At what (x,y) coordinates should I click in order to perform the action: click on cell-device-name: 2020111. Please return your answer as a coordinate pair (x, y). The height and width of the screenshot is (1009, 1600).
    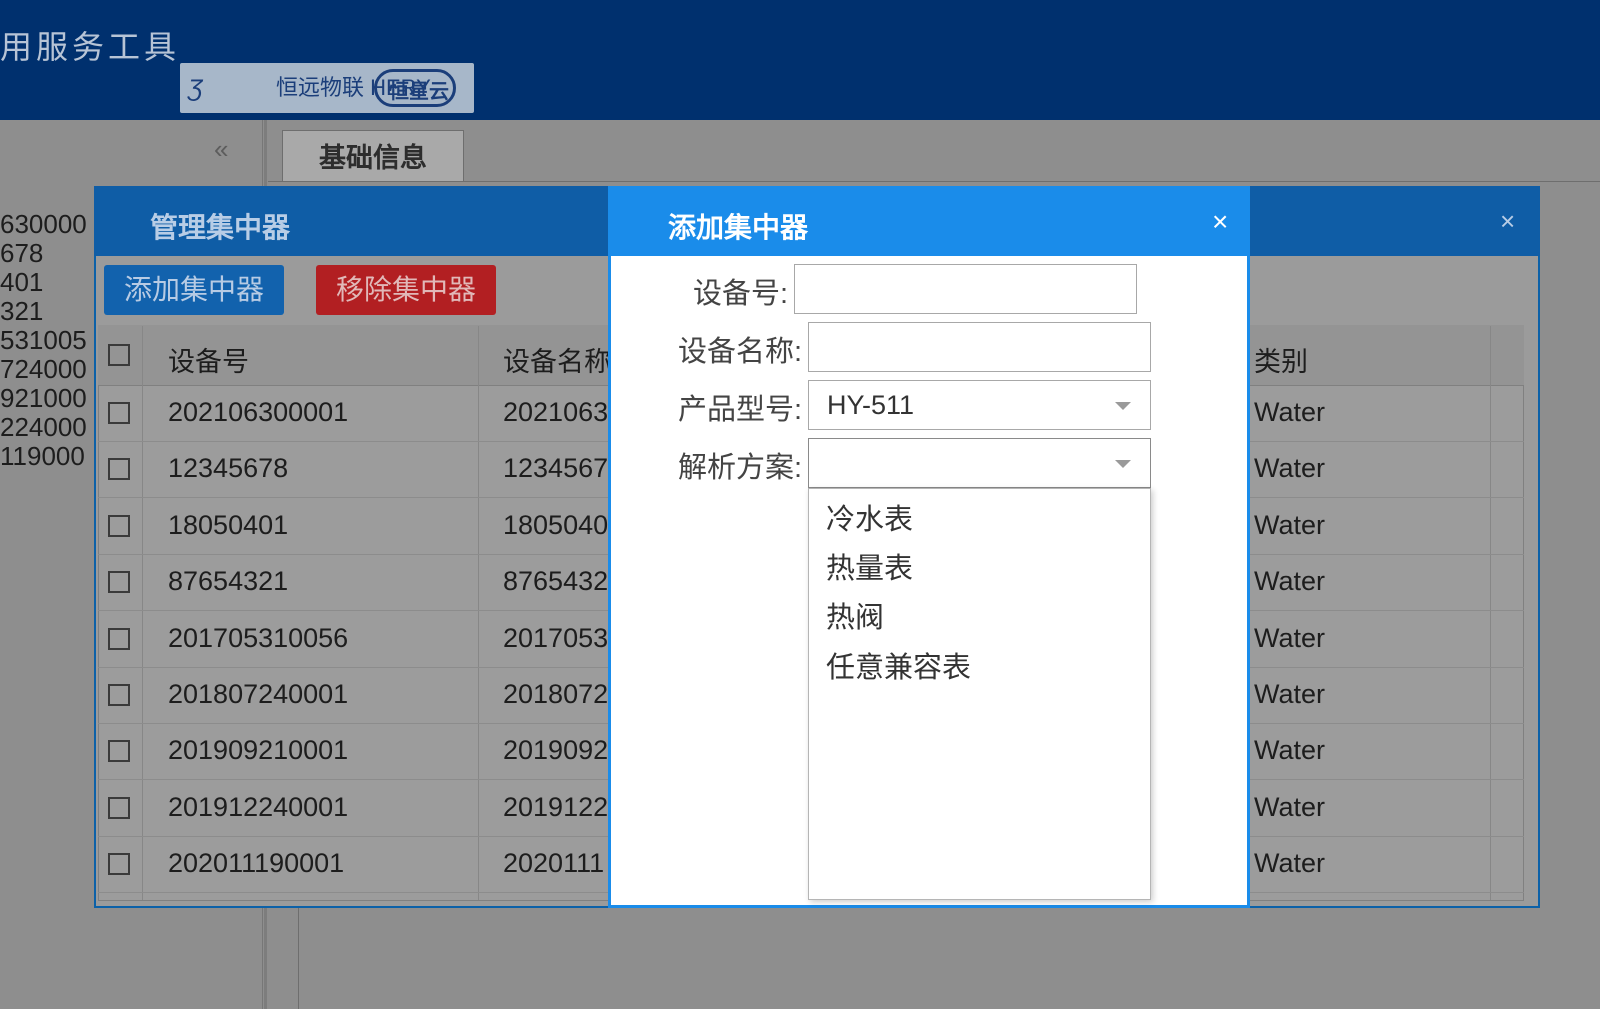
    Looking at the image, I should click on (554, 863).